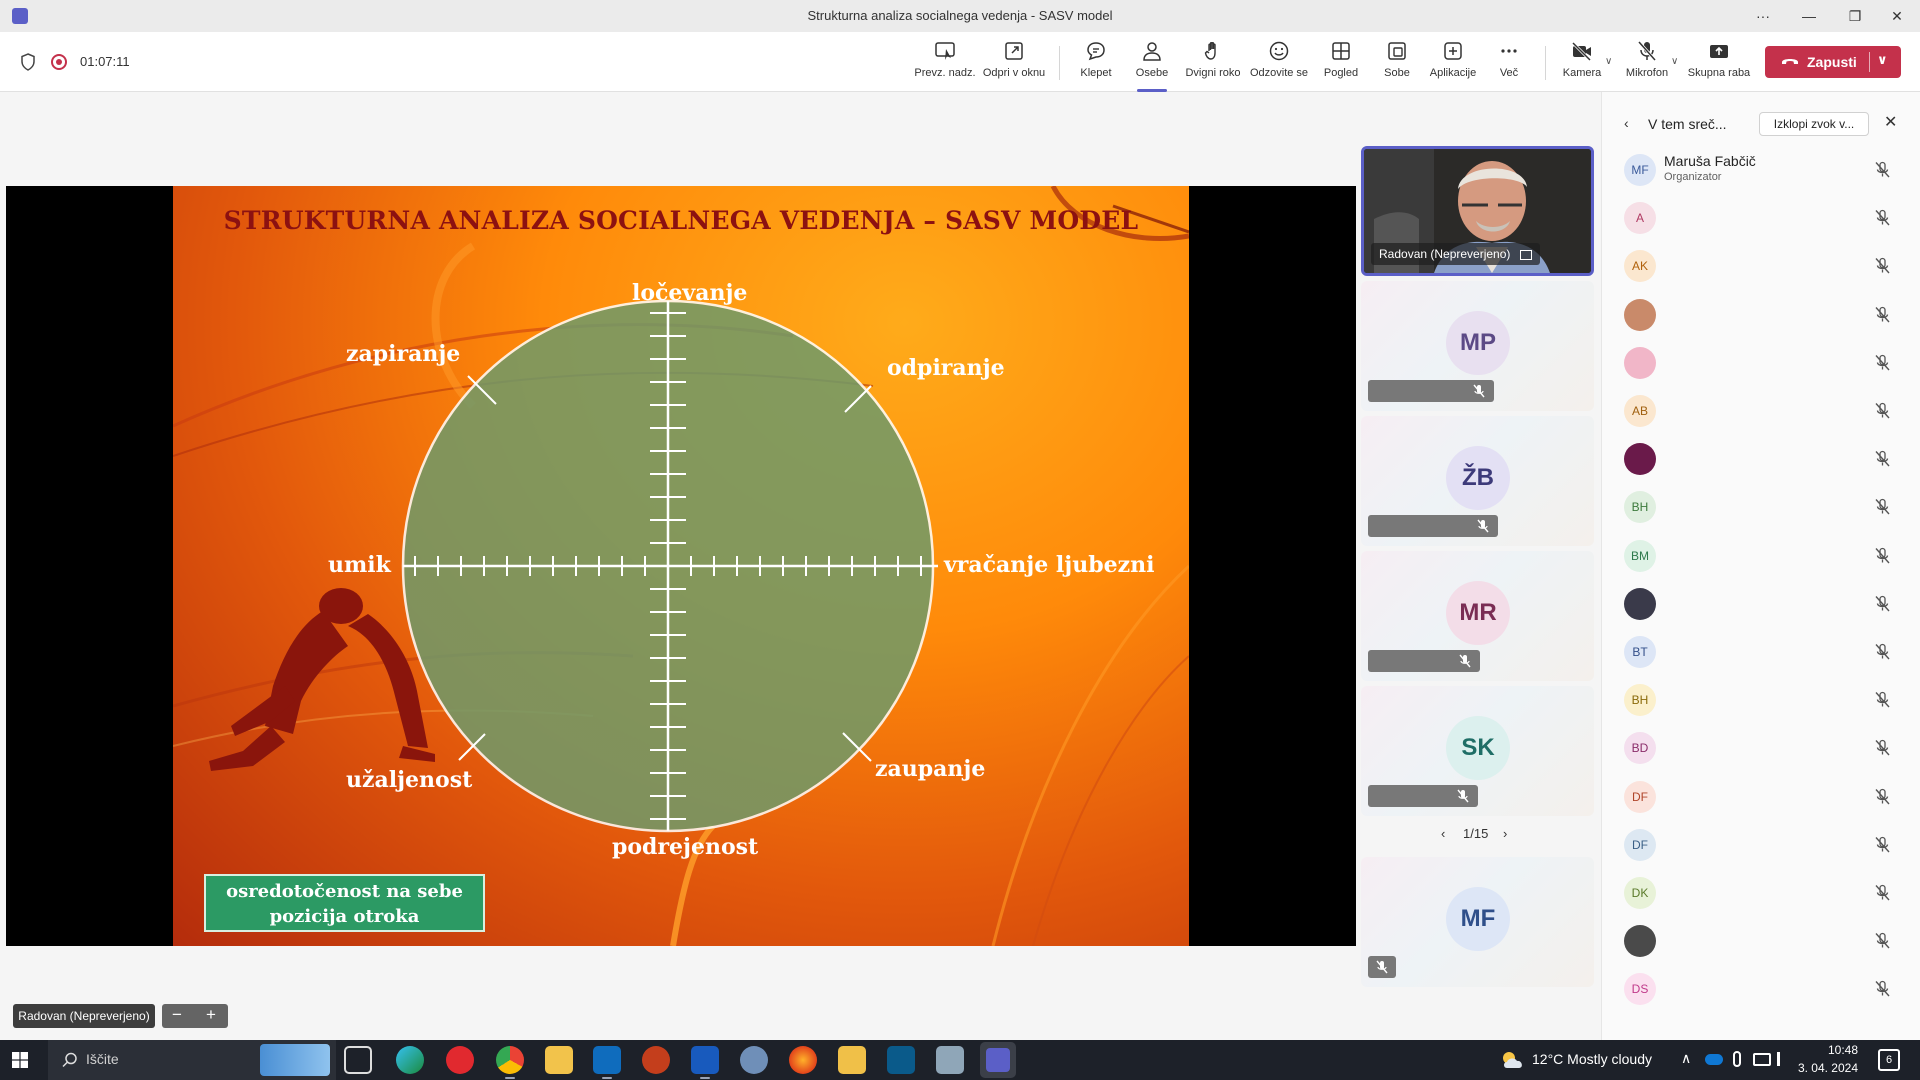  I want to click on raise-hand-button: Dvigni roko, so click(1213, 63).